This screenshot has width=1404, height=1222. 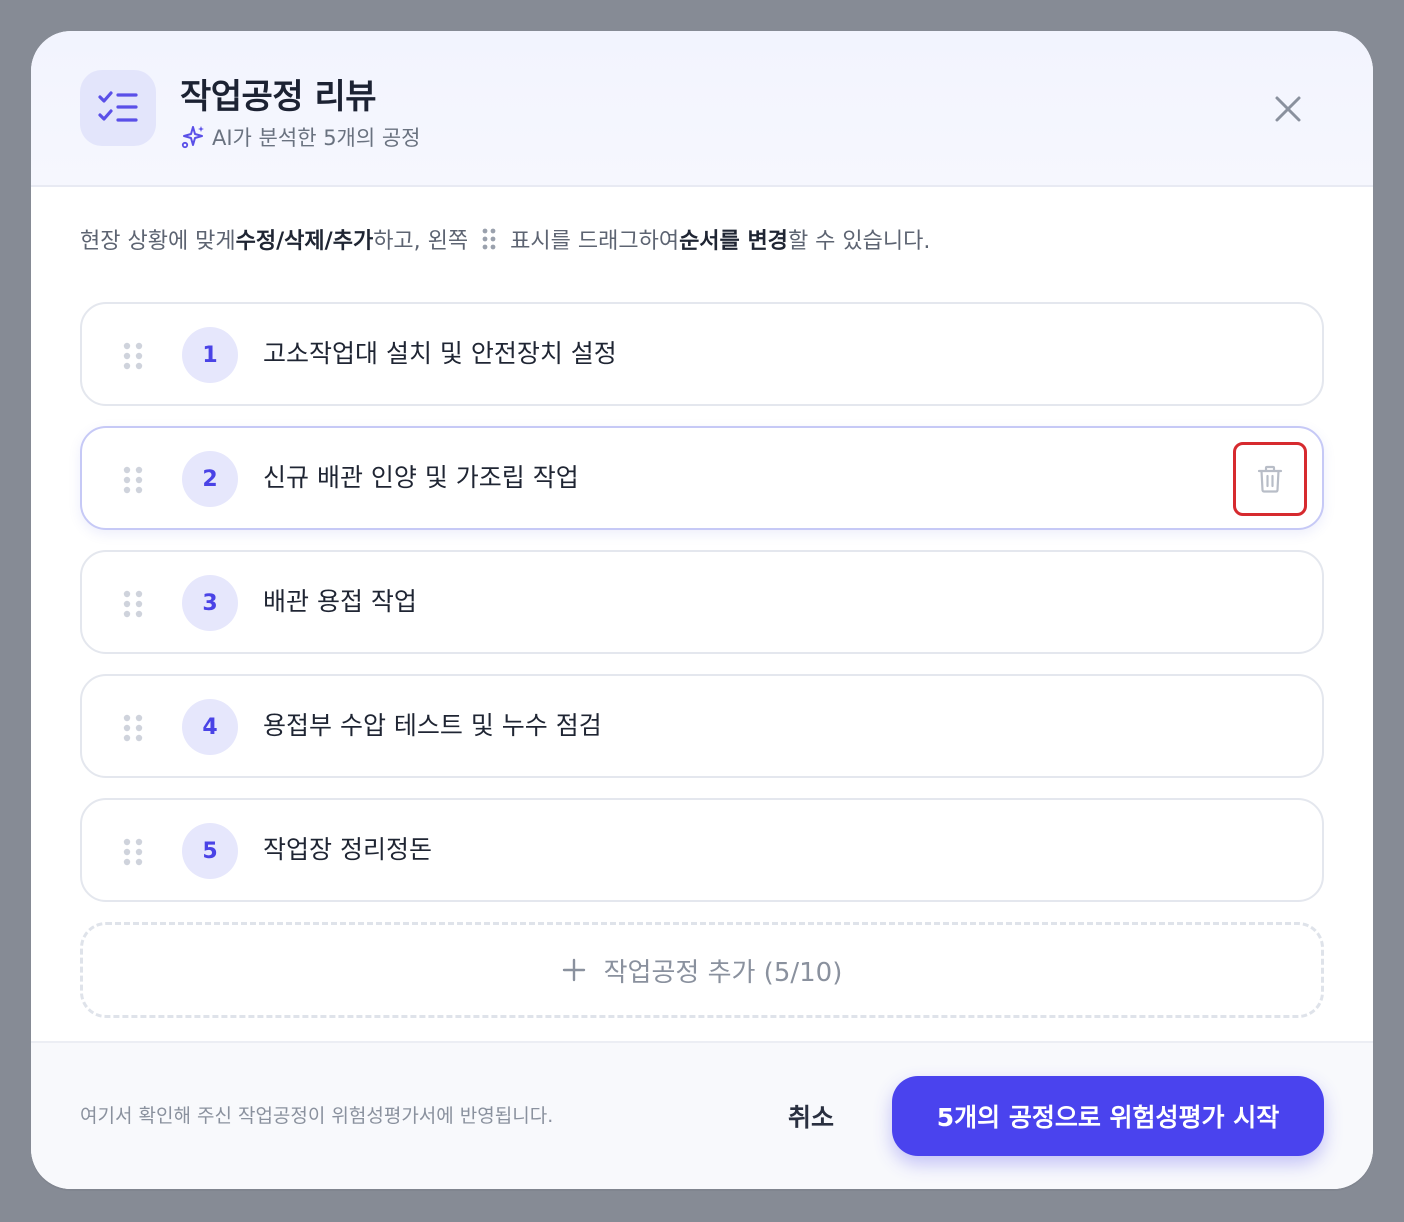 I want to click on step-label: 신규 배관 인양 및 가조립 작업, so click(x=421, y=478).